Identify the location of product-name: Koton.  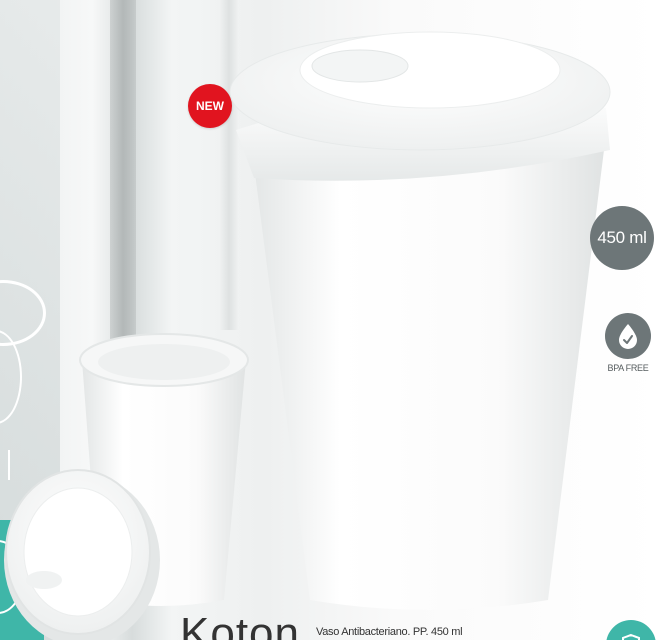
(240, 624).